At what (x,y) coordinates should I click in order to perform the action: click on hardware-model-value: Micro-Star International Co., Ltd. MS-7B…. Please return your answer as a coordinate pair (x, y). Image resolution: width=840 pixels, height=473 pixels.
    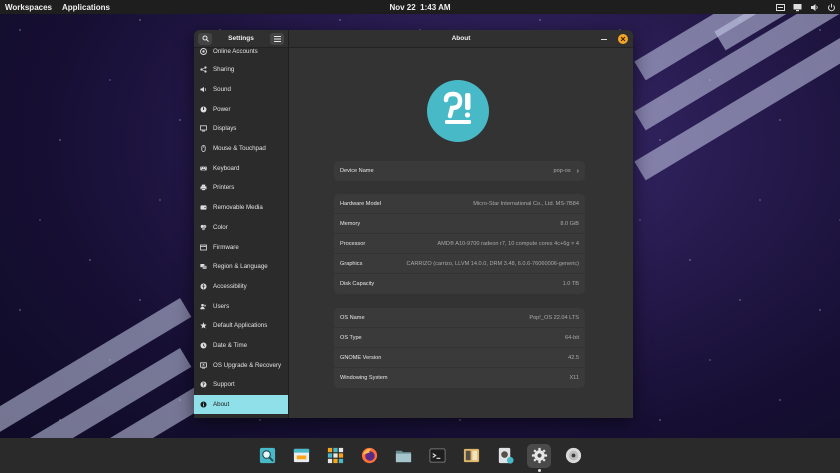
    Looking at the image, I should click on (526, 203).